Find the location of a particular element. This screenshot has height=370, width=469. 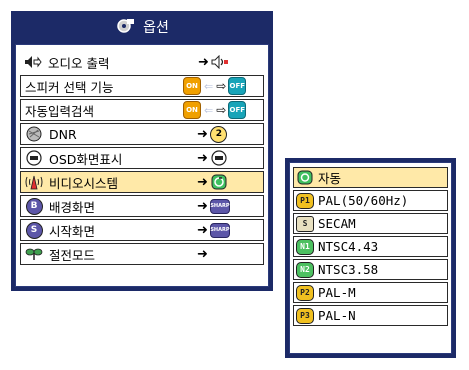

menu-item-label: 자동입력검색 is located at coordinates (60, 111).